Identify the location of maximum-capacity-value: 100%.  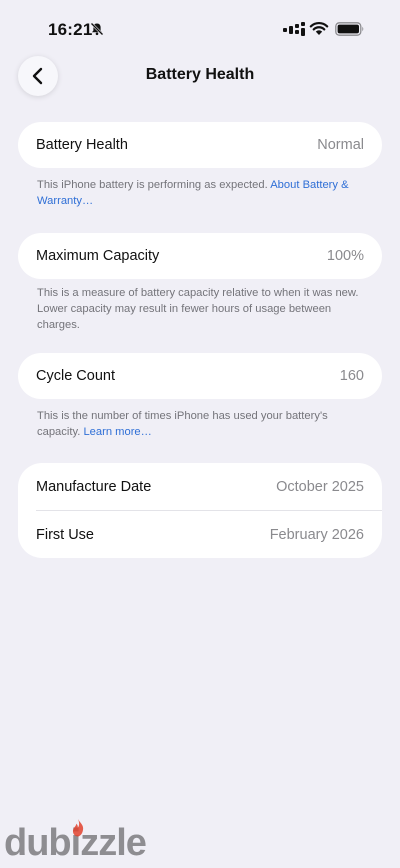
(345, 256).